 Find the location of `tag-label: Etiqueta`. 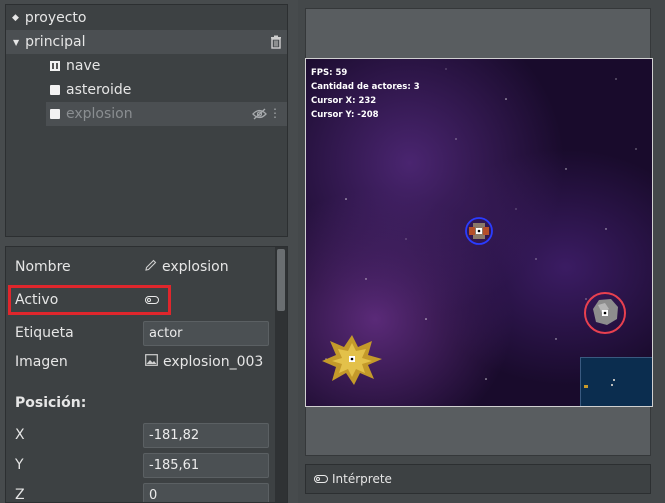

tag-label: Etiqueta is located at coordinates (44, 333).